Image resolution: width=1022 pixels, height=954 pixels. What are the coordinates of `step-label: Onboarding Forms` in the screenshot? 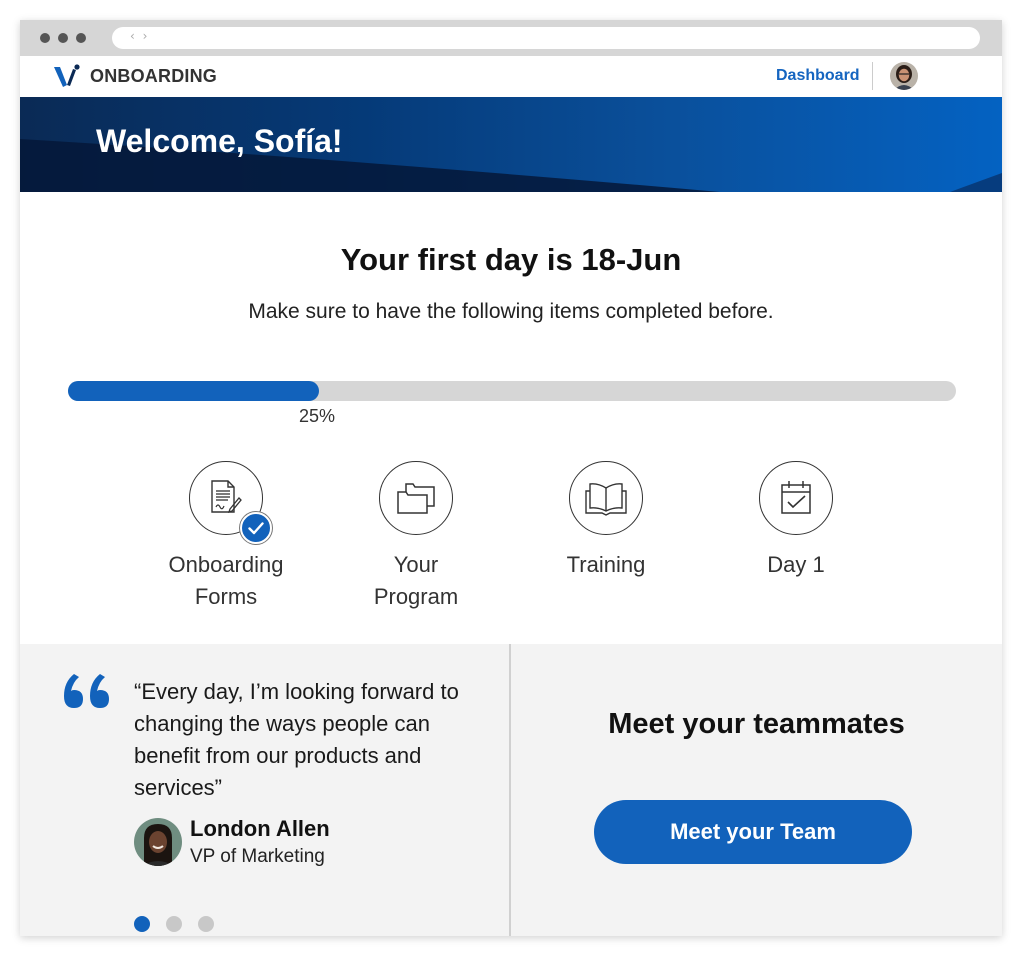 It's located at (226, 580).